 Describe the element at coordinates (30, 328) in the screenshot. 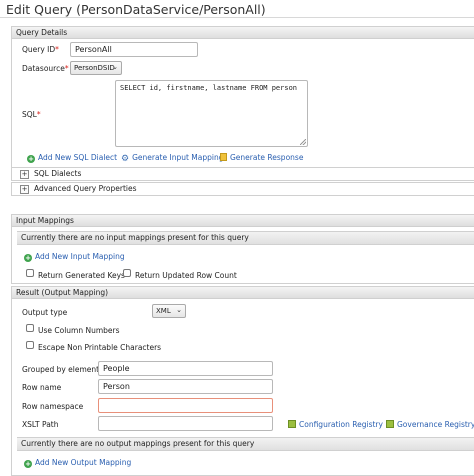

I see `use-column-numbers-checkbox` at that location.